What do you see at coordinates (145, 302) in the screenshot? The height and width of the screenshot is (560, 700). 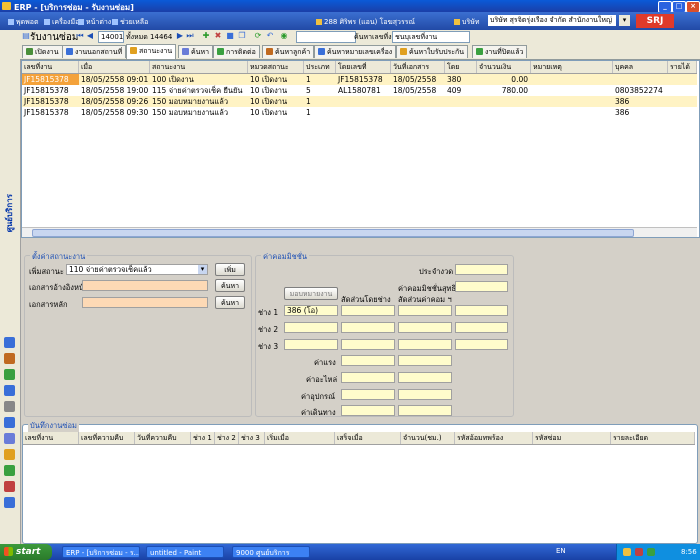 I see `main-doc-input` at bounding box center [145, 302].